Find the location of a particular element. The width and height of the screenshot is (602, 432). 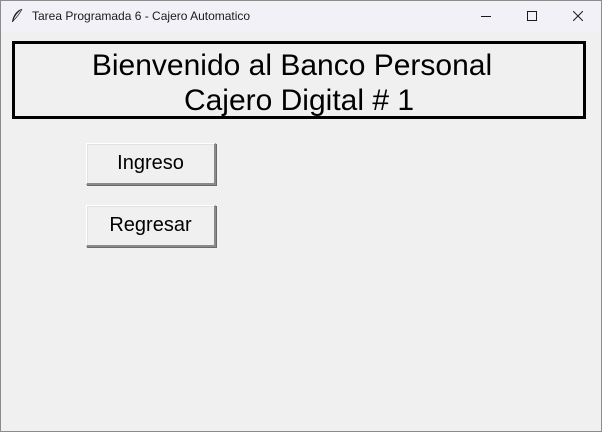

close-button is located at coordinates (578, 16).